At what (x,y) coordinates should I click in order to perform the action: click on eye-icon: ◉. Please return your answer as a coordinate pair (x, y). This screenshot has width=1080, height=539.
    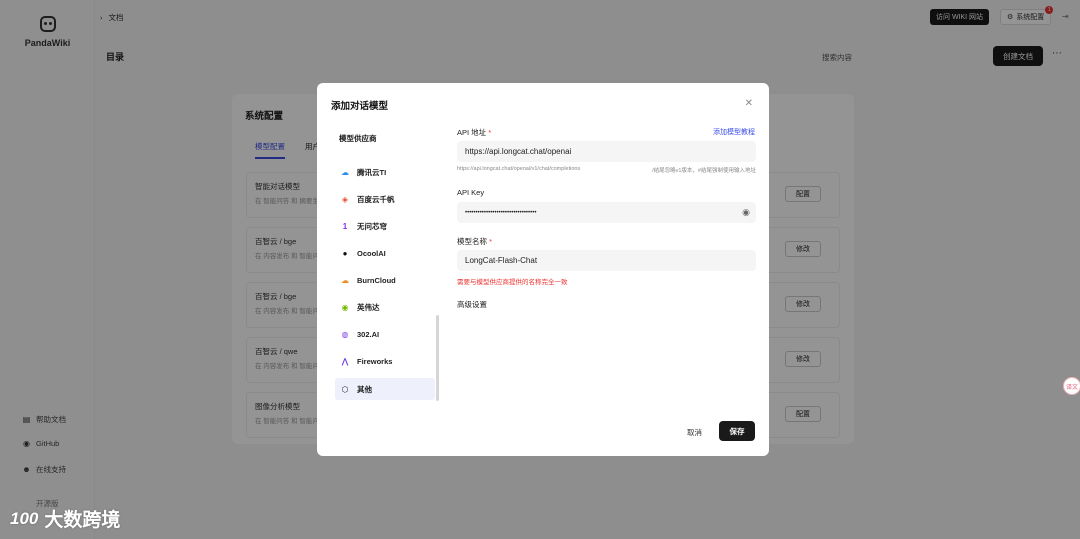
    Looking at the image, I should click on (746, 212).